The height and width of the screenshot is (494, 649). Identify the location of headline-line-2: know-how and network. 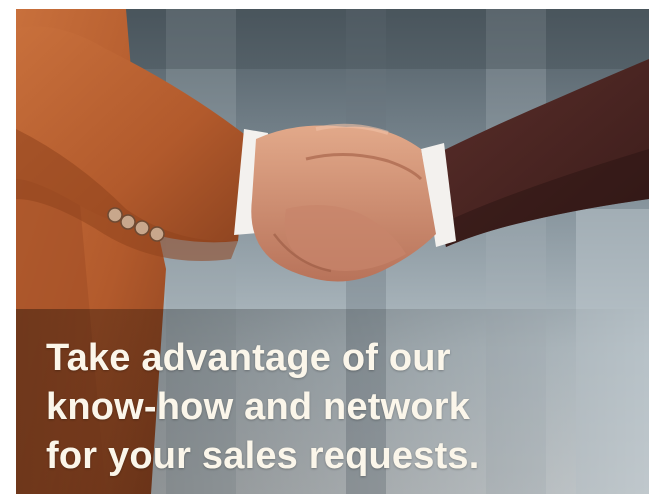
(258, 407).